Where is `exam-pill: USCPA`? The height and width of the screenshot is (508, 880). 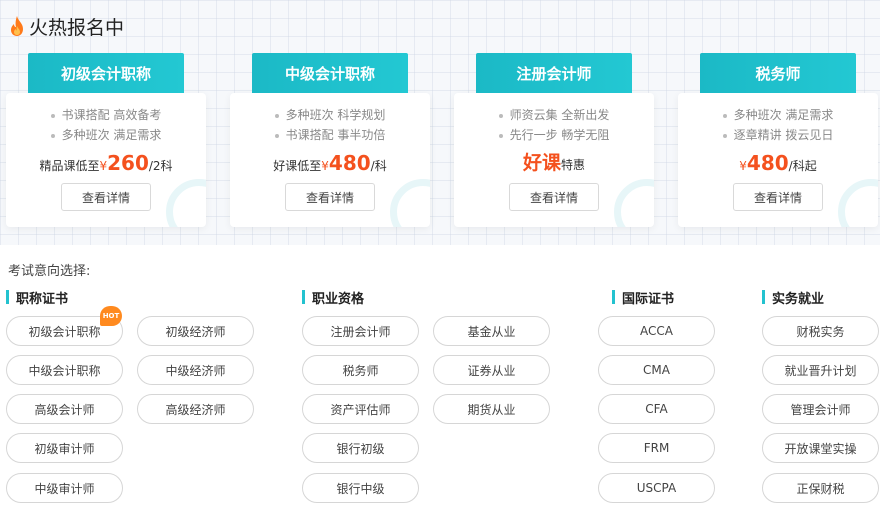
exam-pill: USCPA is located at coordinates (656, 488).